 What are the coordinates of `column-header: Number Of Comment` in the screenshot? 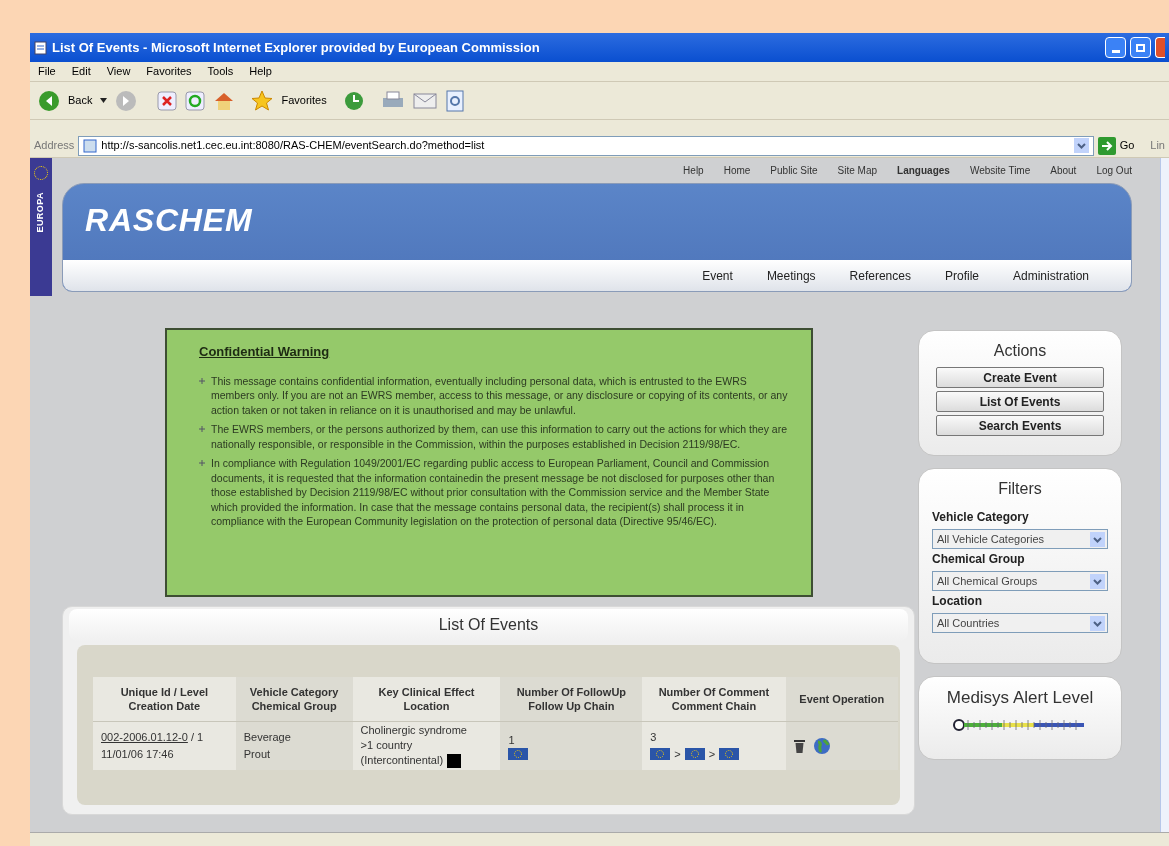 It's located at (714, 691).